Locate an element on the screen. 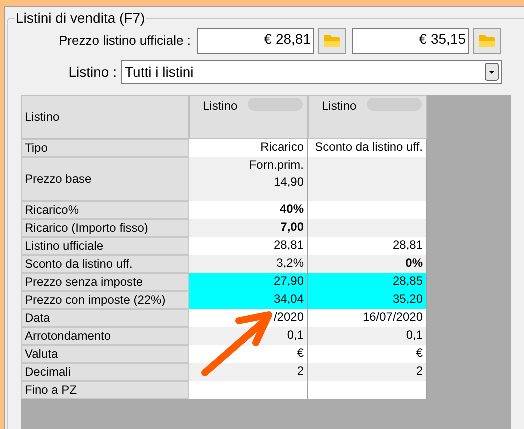  table-cell: Ricarico is located at coordinates (248, 148).